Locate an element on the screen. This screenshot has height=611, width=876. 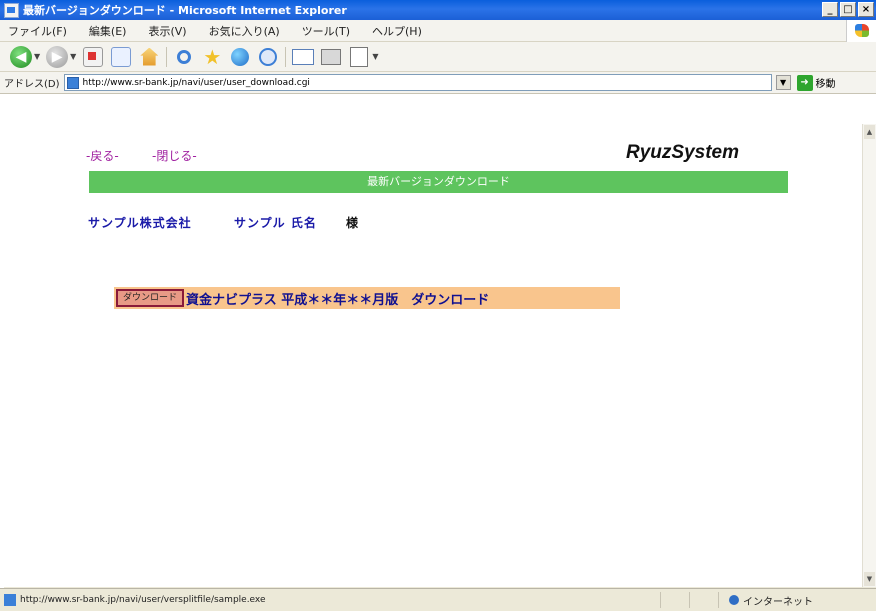
menu-view: 表示(V) is located at coordinates (167, 31).